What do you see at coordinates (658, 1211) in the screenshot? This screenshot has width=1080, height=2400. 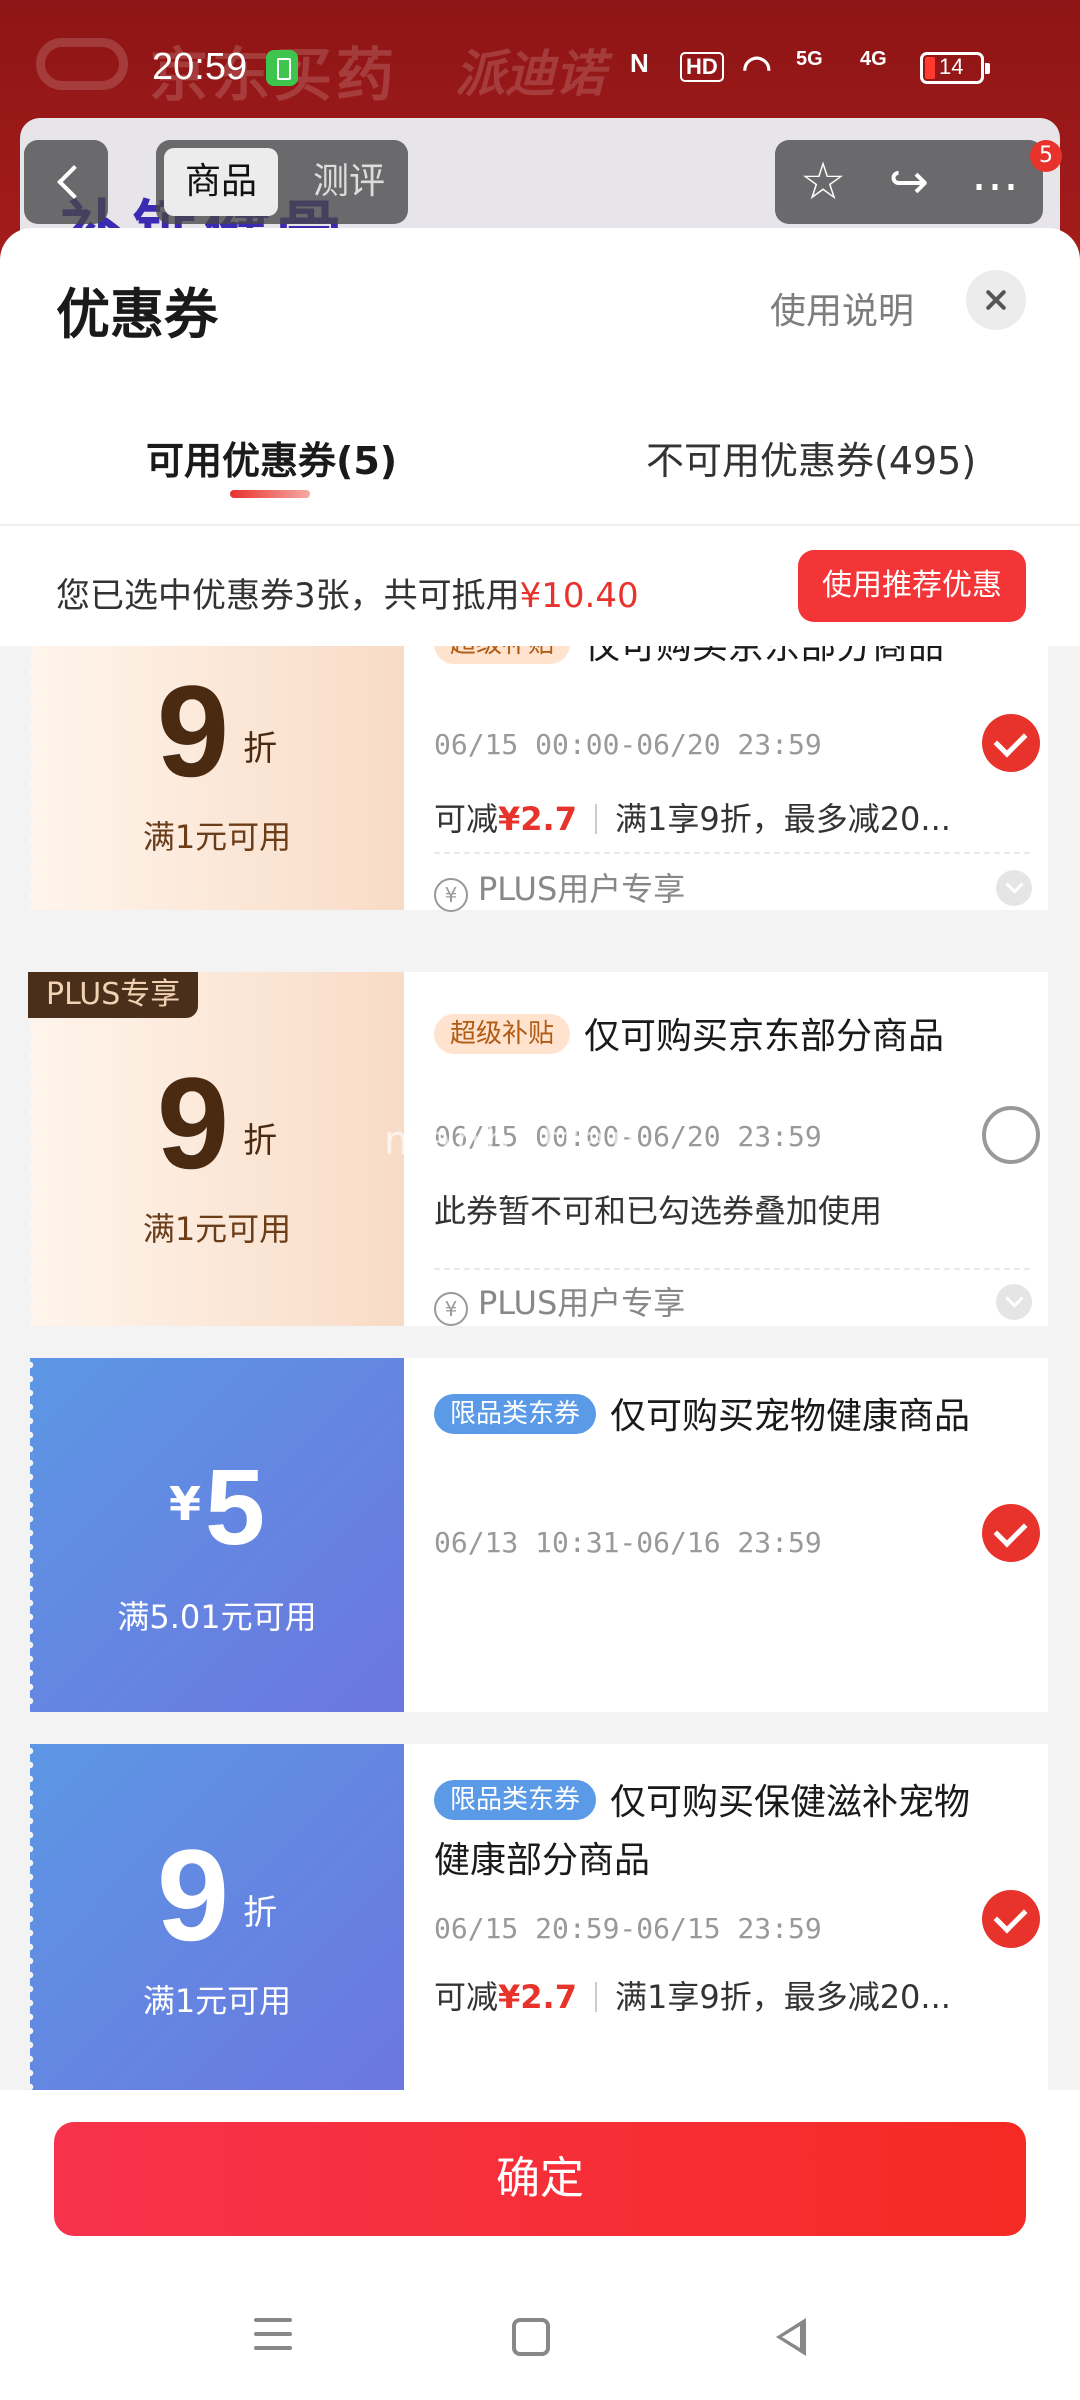 I see `coupon-desc: 此券暂不可和已勾选券叠加使用` at bounding box center [658, 1211].